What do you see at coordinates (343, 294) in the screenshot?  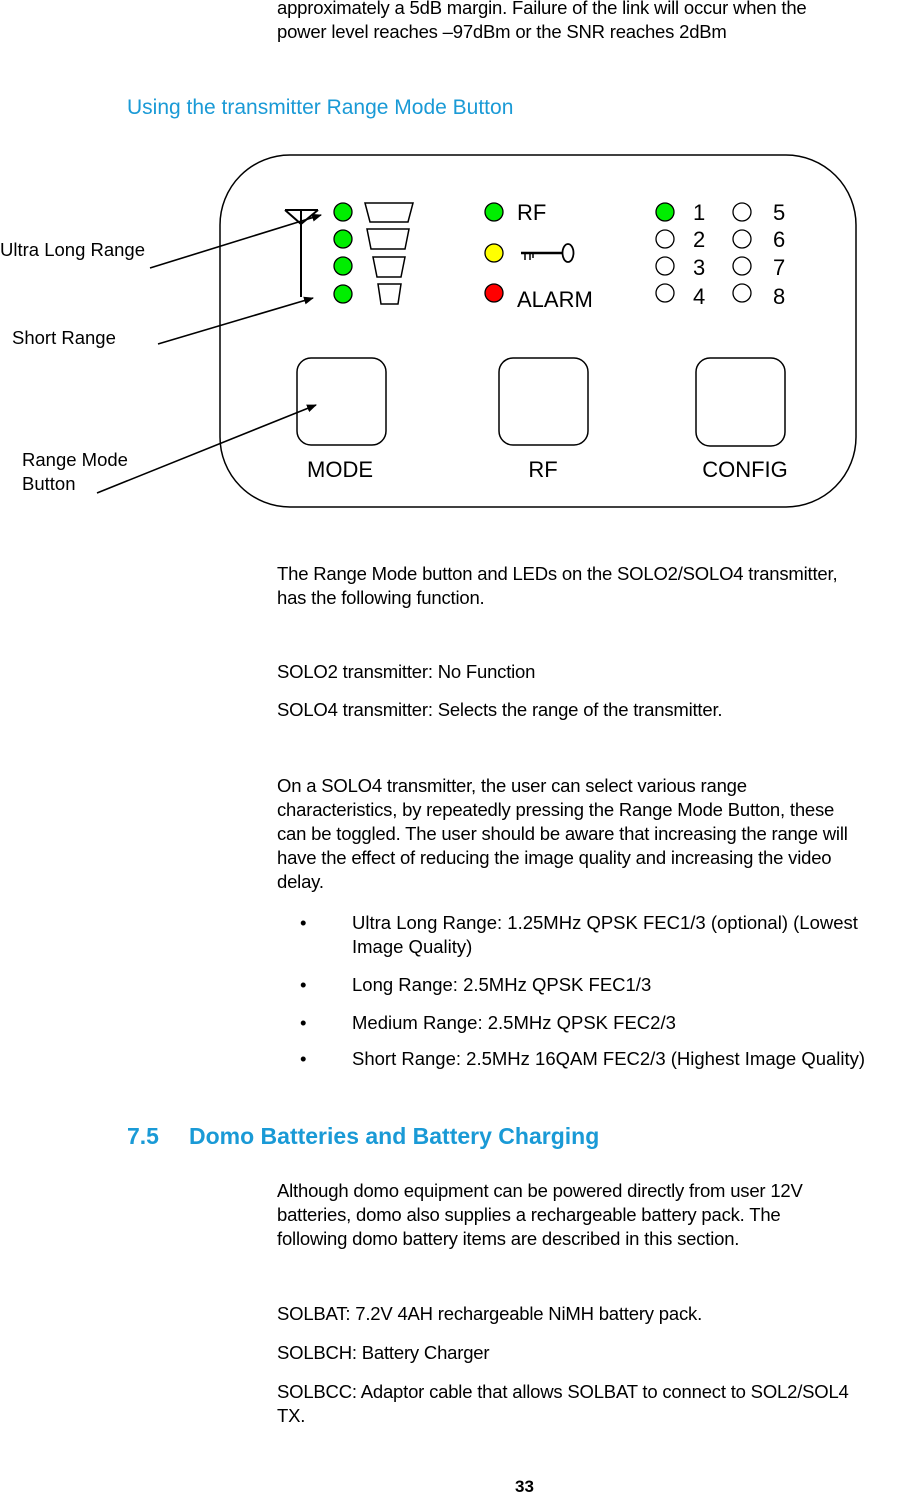 I see `range-led-short` at bounding box center [343, 294].